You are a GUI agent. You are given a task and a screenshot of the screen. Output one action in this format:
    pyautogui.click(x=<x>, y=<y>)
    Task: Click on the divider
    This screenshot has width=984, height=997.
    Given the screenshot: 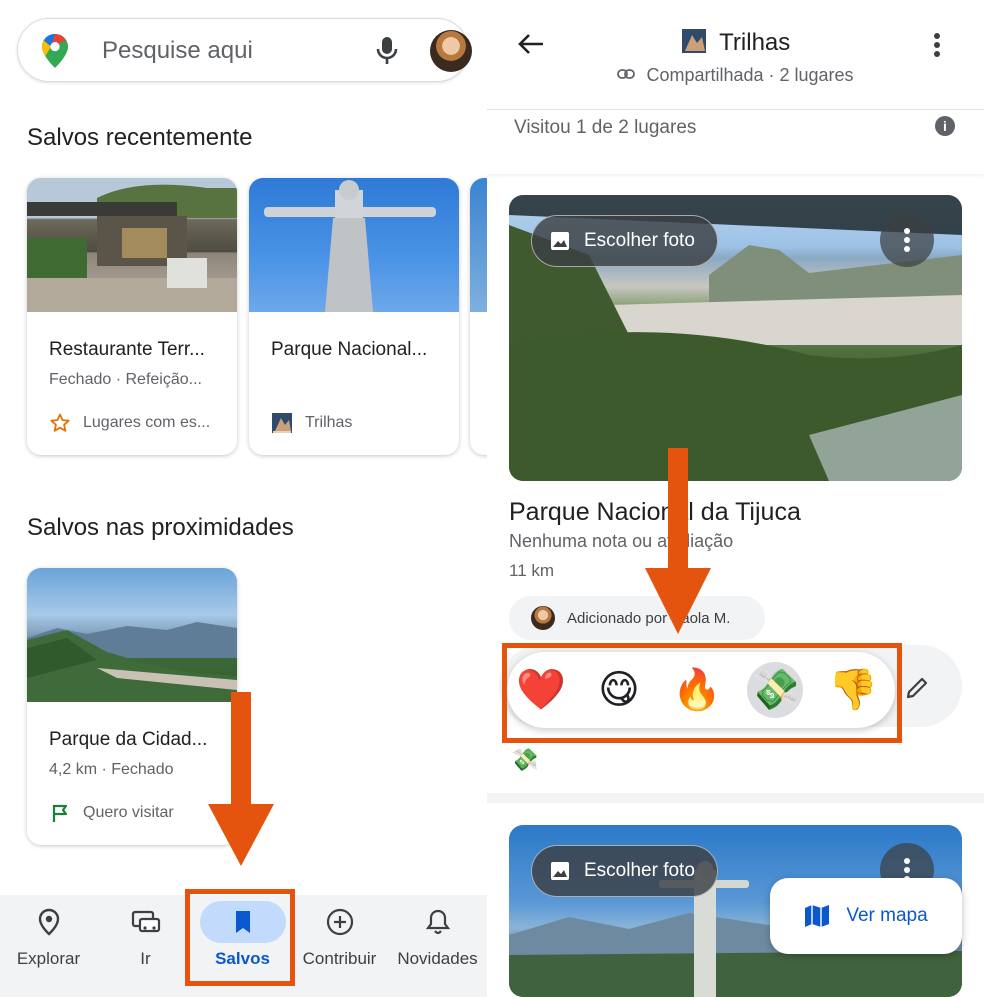 What is the action you would take?
    pyautogui.click(x=735, y=798)
    